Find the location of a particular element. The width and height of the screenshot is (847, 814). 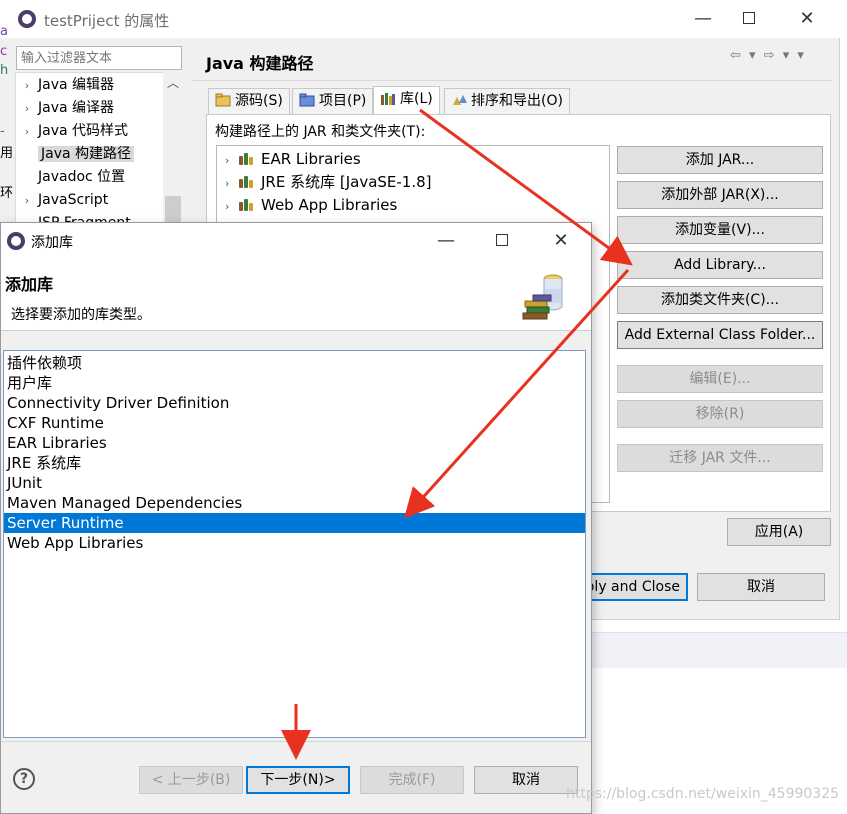

tree-node-jre-system-library: › JRE 系统库 [JavaSE-1.8] is located at coordinates (328, 182).